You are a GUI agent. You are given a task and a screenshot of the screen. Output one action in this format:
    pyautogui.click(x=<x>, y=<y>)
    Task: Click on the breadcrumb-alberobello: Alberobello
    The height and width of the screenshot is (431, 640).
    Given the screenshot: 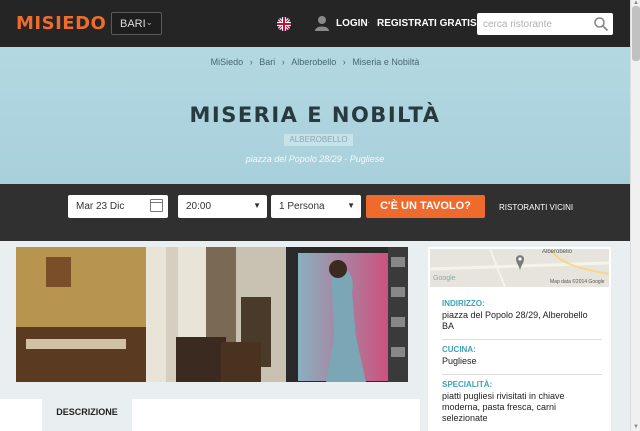 What is the action you would take?
    pyautogui.click(x=313, y=62)
    